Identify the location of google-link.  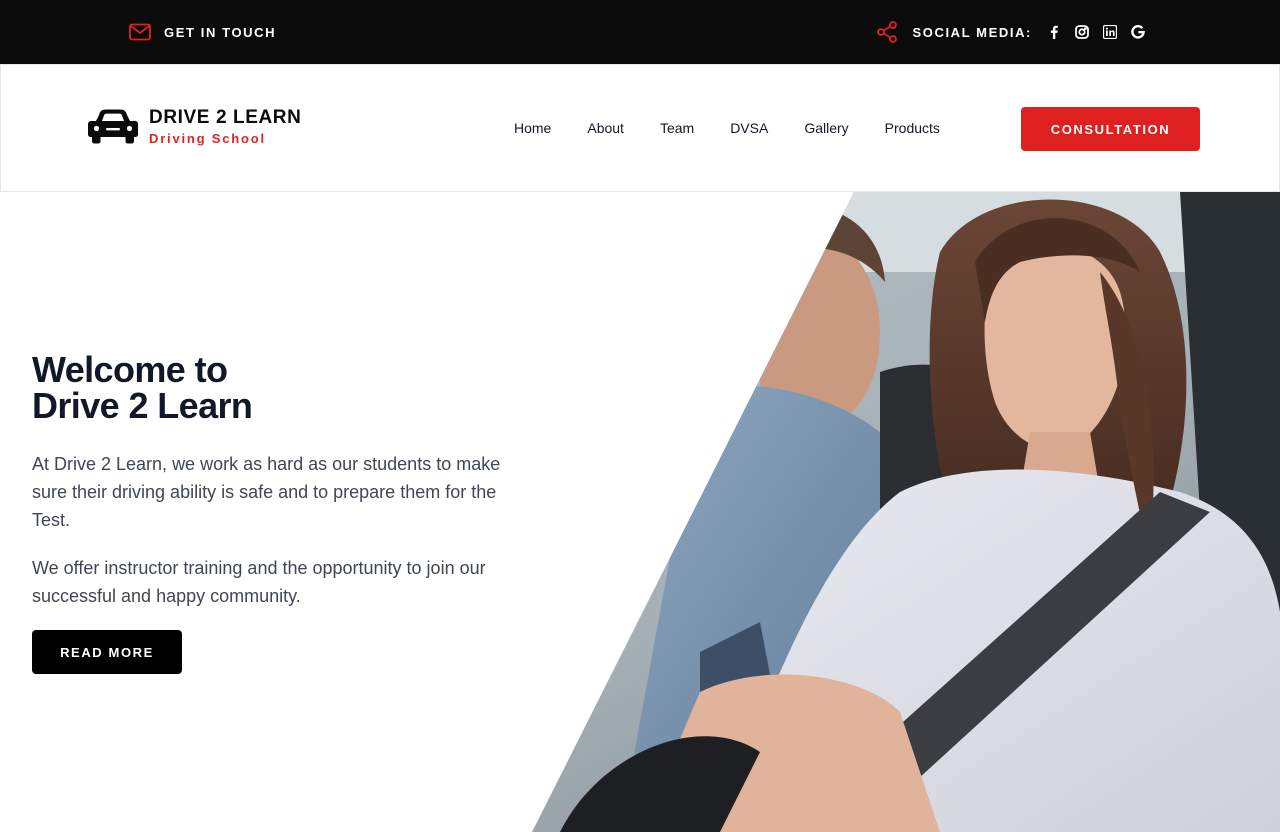
(1138, 32).